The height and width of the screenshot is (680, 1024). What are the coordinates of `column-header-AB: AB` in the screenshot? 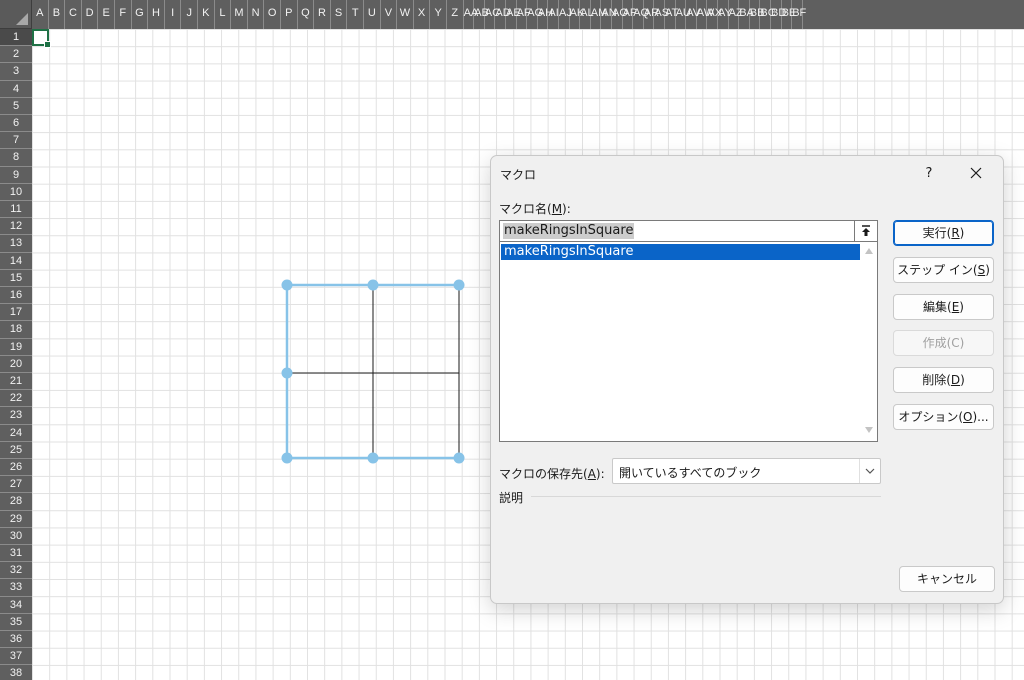 It's located at (481, 14).